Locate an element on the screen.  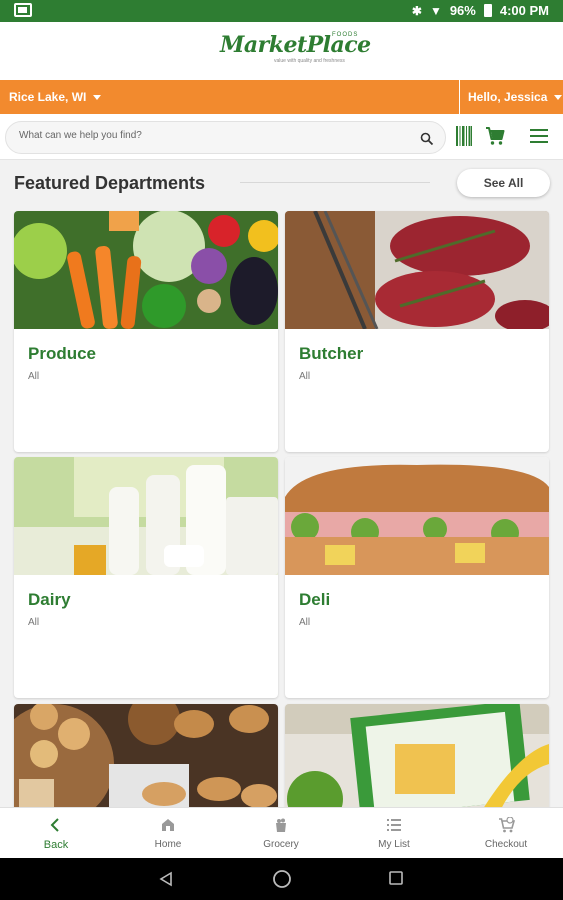
nav-my-list: My List is located at coordinates (394, 833).